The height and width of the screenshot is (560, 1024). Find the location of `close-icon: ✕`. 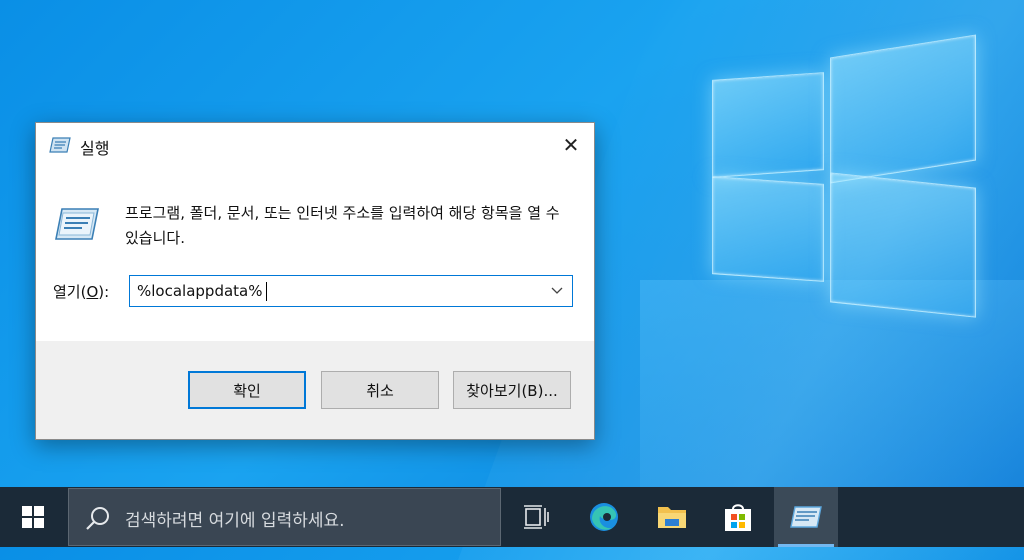

close-icon: ✕ is located at coordinates (571, 145).